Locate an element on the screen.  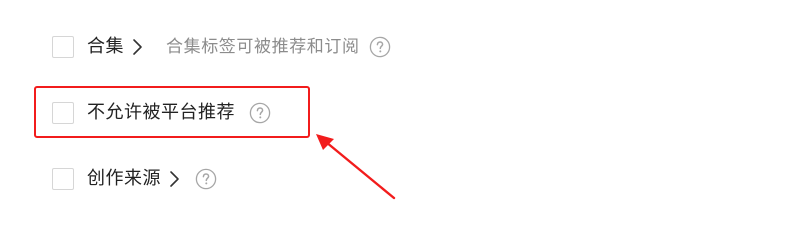
annotation-highlight-box is located at coordinates (172, 112).